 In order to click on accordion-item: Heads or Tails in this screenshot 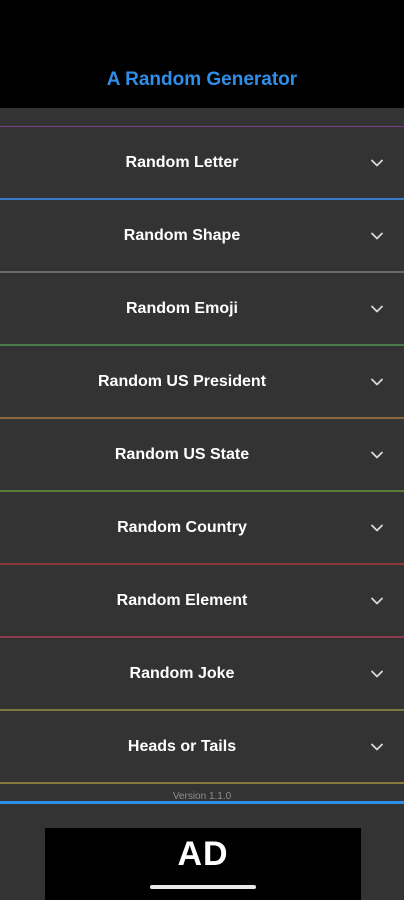, I will do `click(202, 747)`.